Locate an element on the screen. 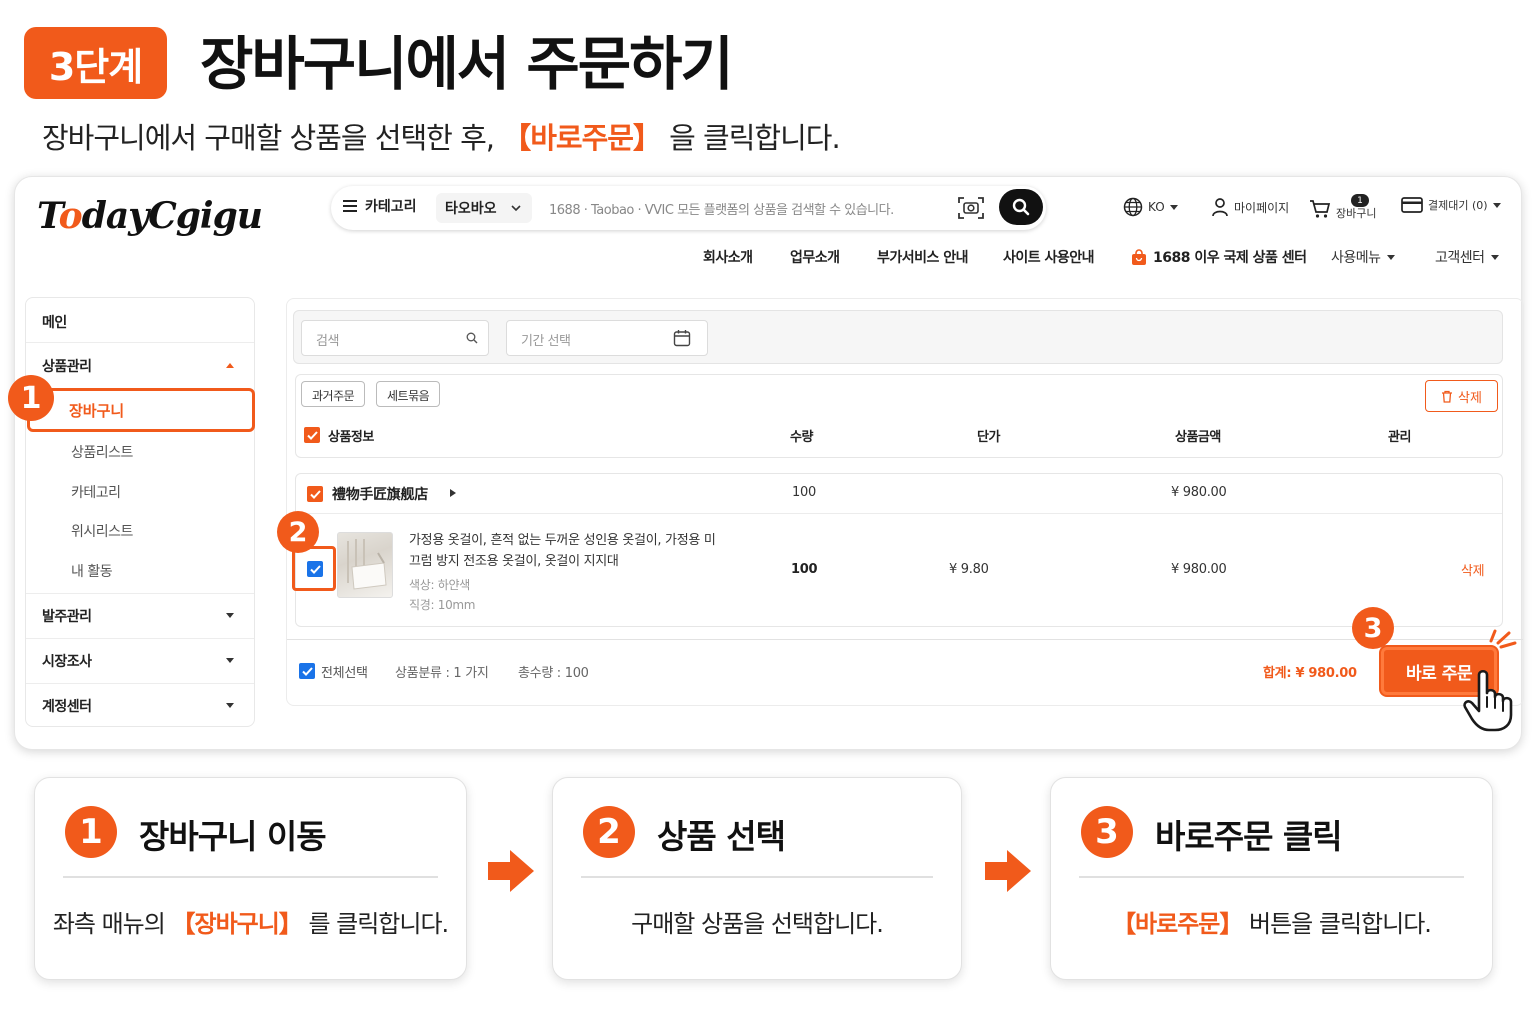 Image resolution: width=1536 pixels, height=1024 pixels. pending-payment-link: 결제대기 (0) is located at coordinates (1451, 205).